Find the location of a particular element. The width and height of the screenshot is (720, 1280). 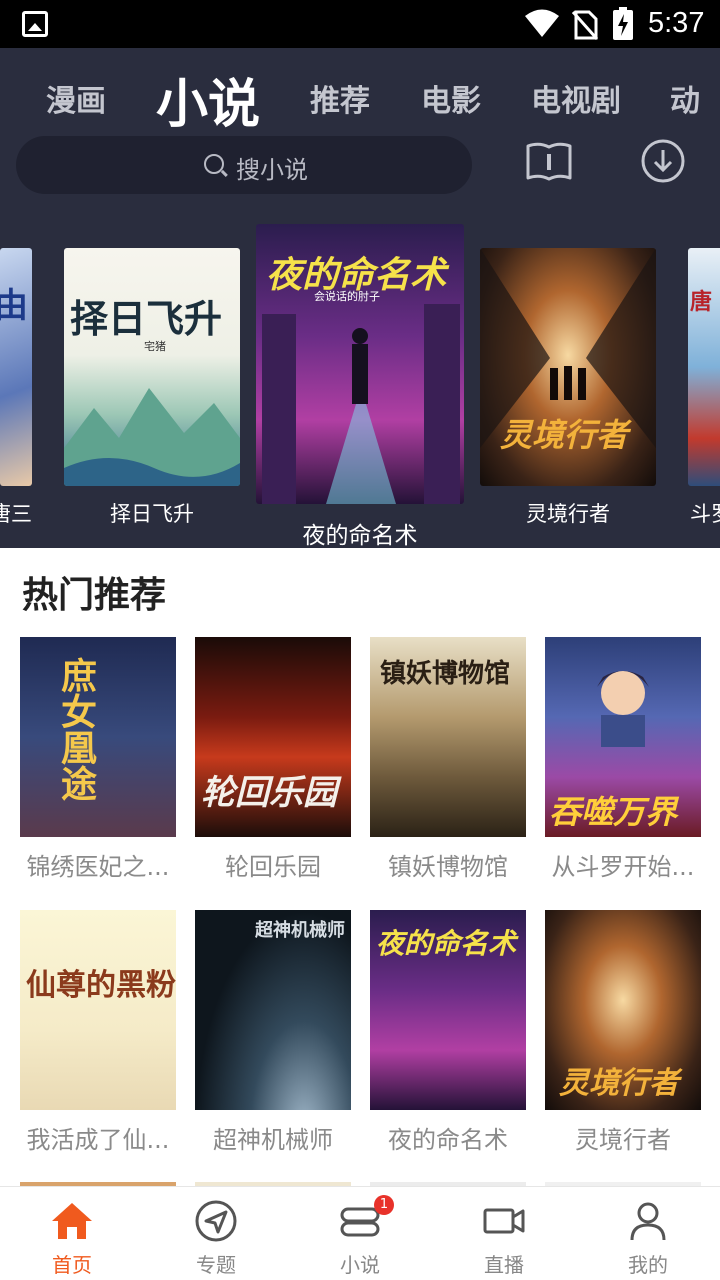

cover-title: 由 is located at coordinates (14, 306).